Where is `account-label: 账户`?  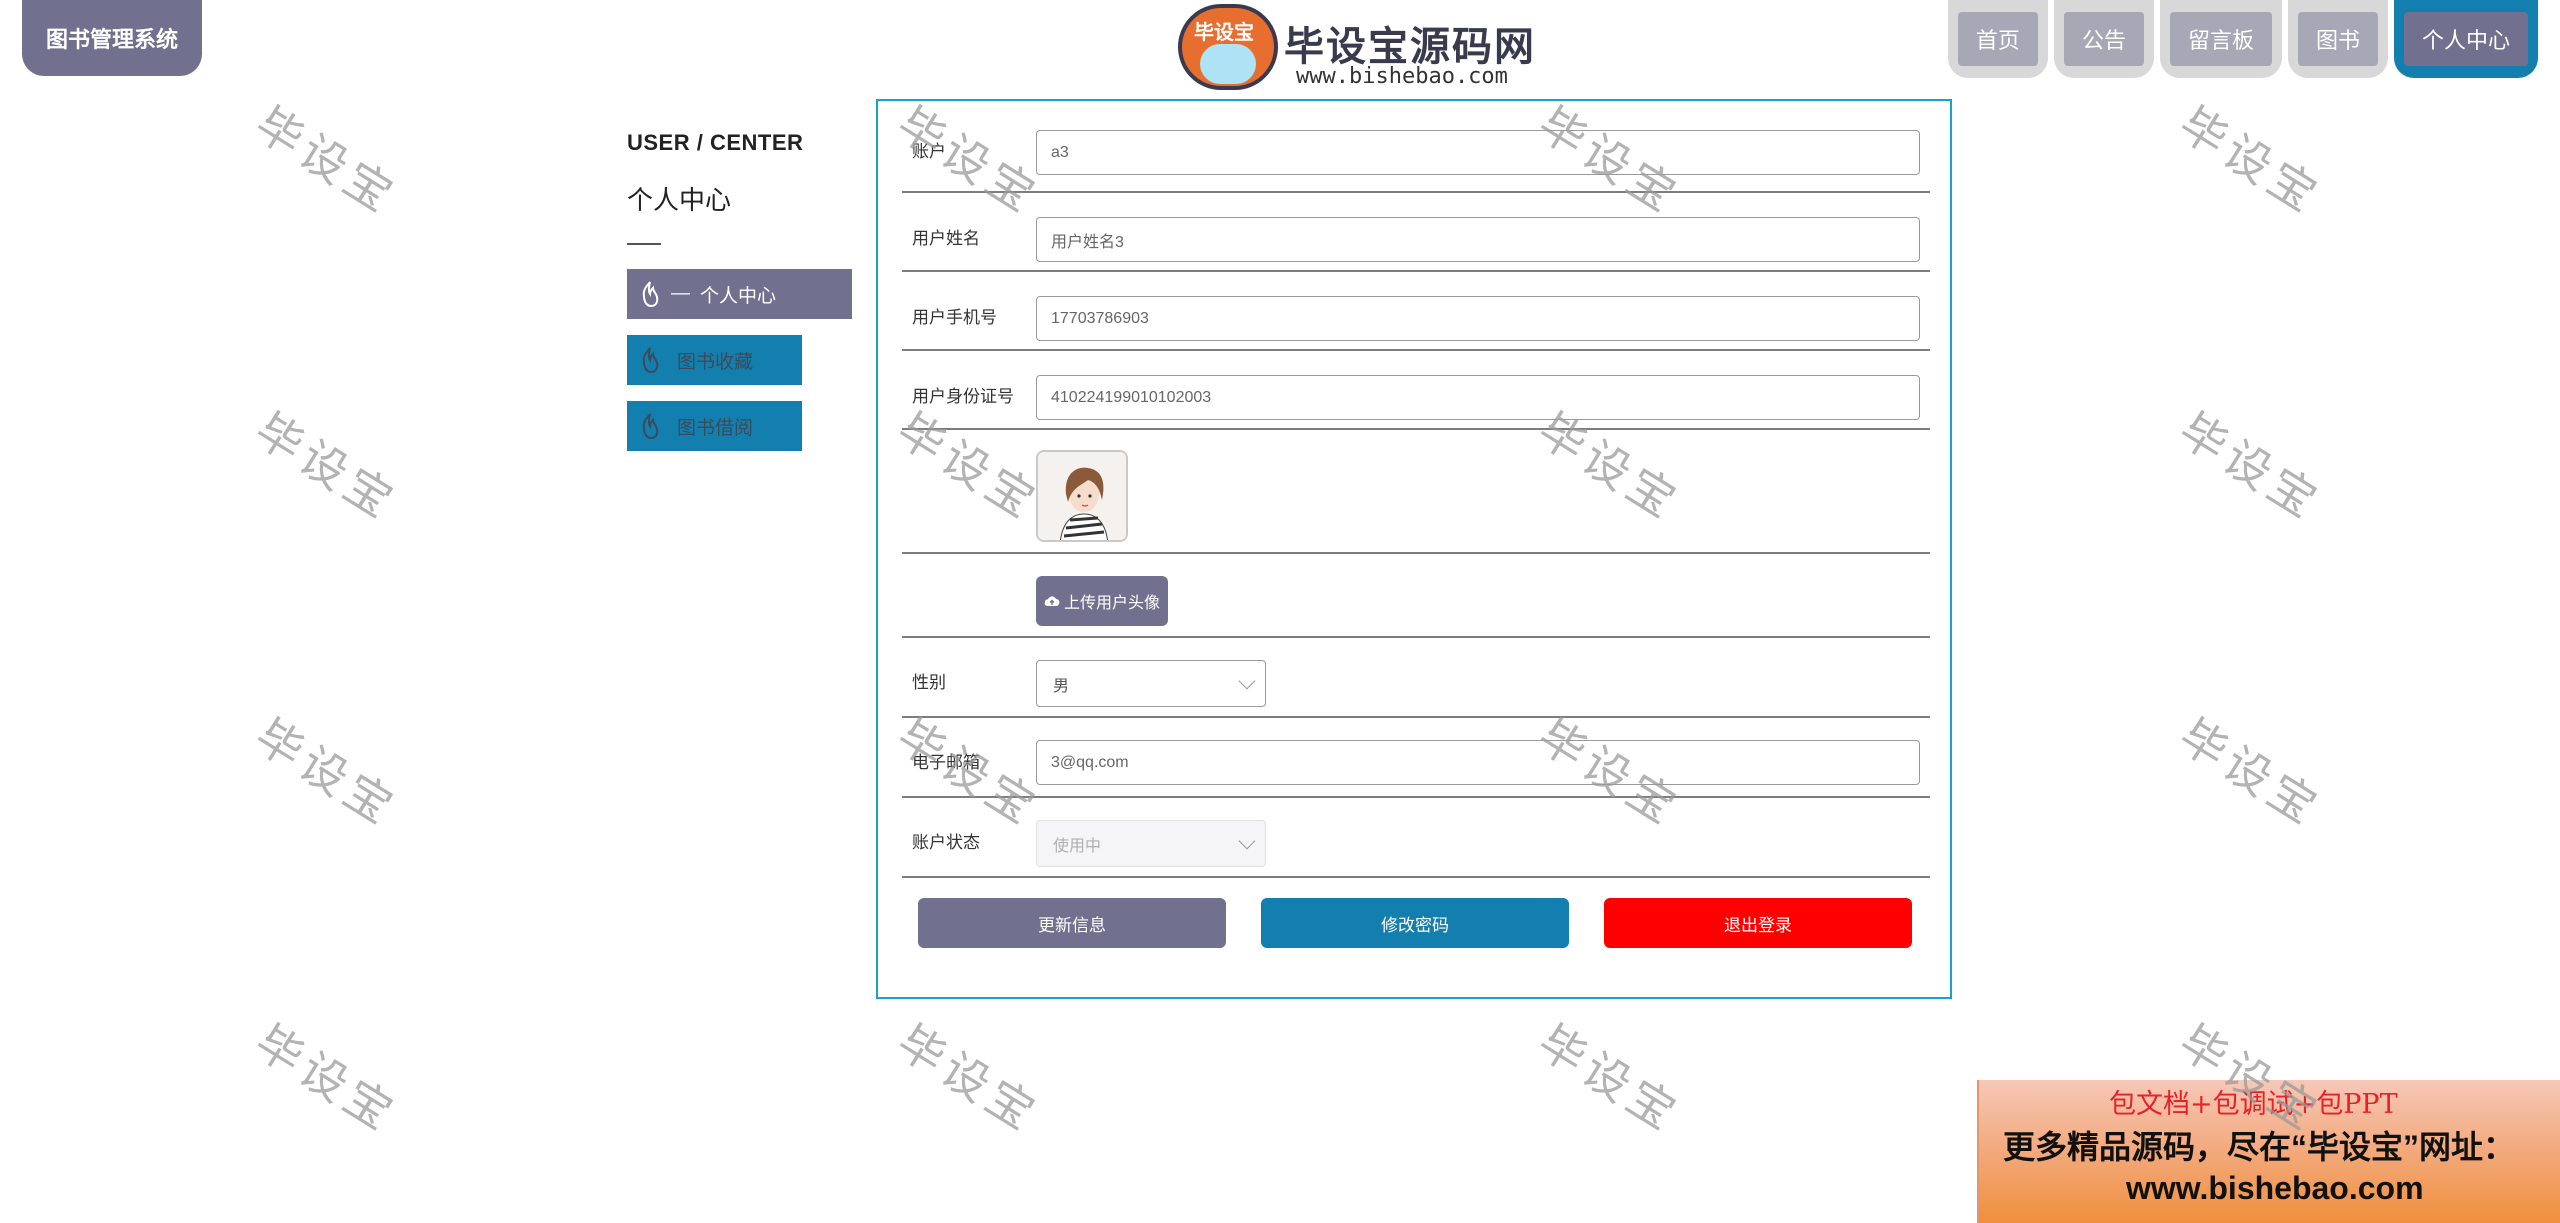
account-label: 账户 is located at coordinates (929, 151).